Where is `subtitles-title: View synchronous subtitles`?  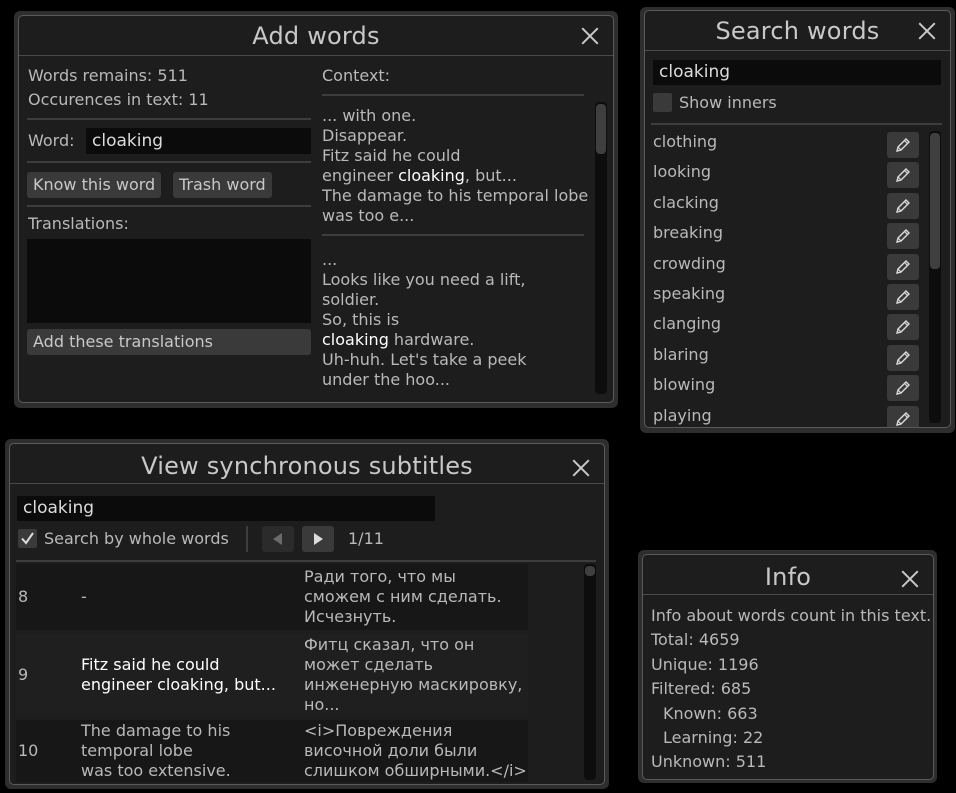 subtitles-title: View synchronous subtitles is located at coordinates (307, 466).